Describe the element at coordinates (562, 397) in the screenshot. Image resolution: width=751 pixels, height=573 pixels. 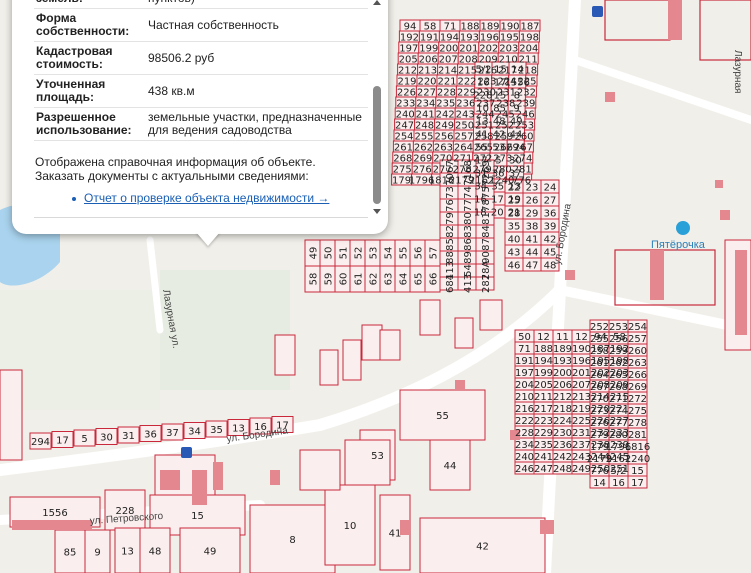
I see `parcel-number: 212` at that location.